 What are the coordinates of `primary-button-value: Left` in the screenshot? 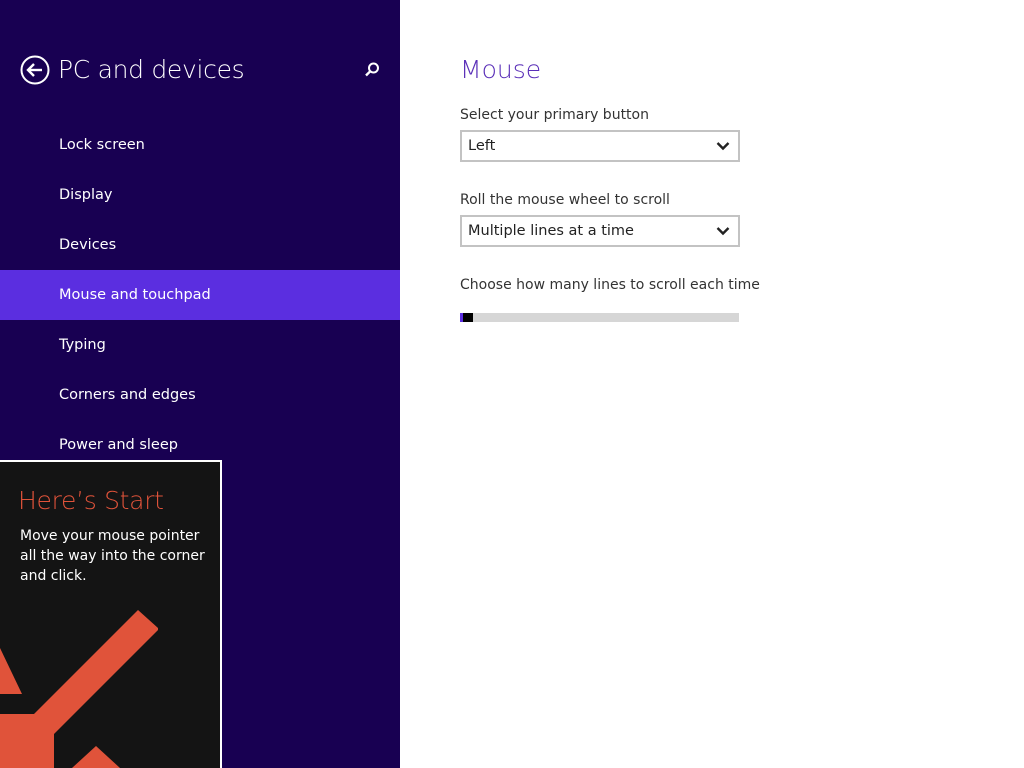 It's located at (482, 146).